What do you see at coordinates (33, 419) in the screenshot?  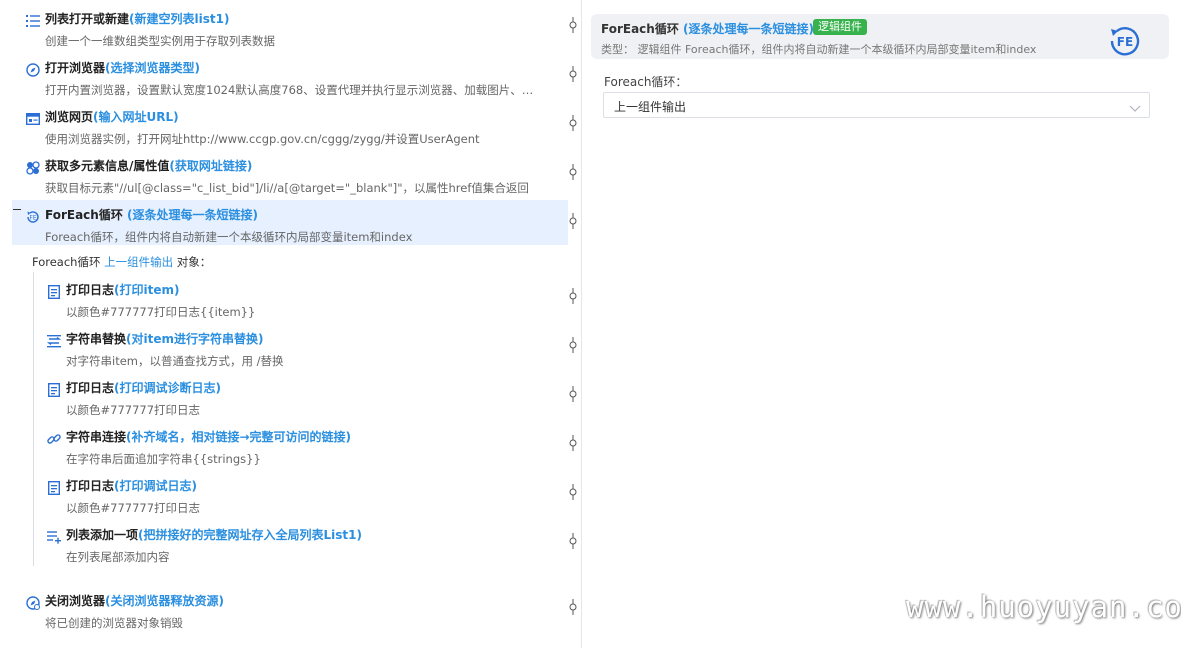 I see `loop-body-guide` at bounding box center [33, 419].